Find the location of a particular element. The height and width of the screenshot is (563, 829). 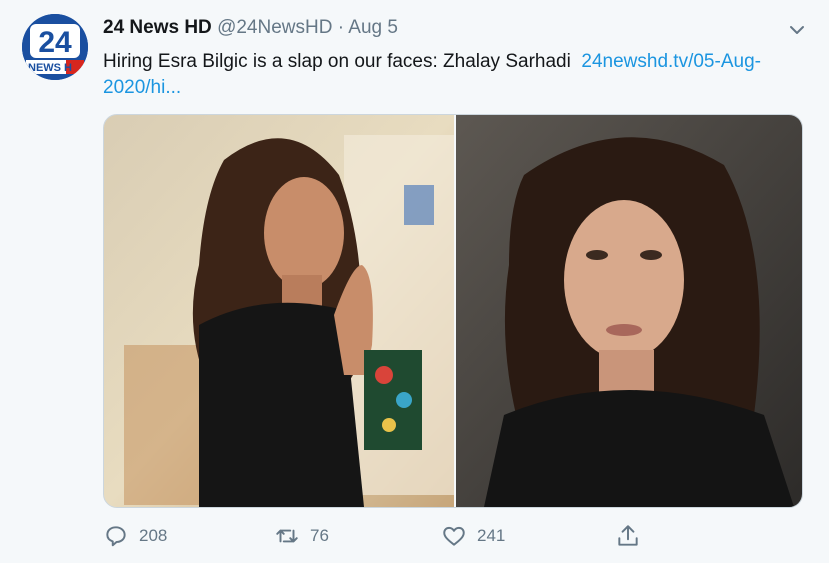

reply-icon is located at coordinates (116, 536).